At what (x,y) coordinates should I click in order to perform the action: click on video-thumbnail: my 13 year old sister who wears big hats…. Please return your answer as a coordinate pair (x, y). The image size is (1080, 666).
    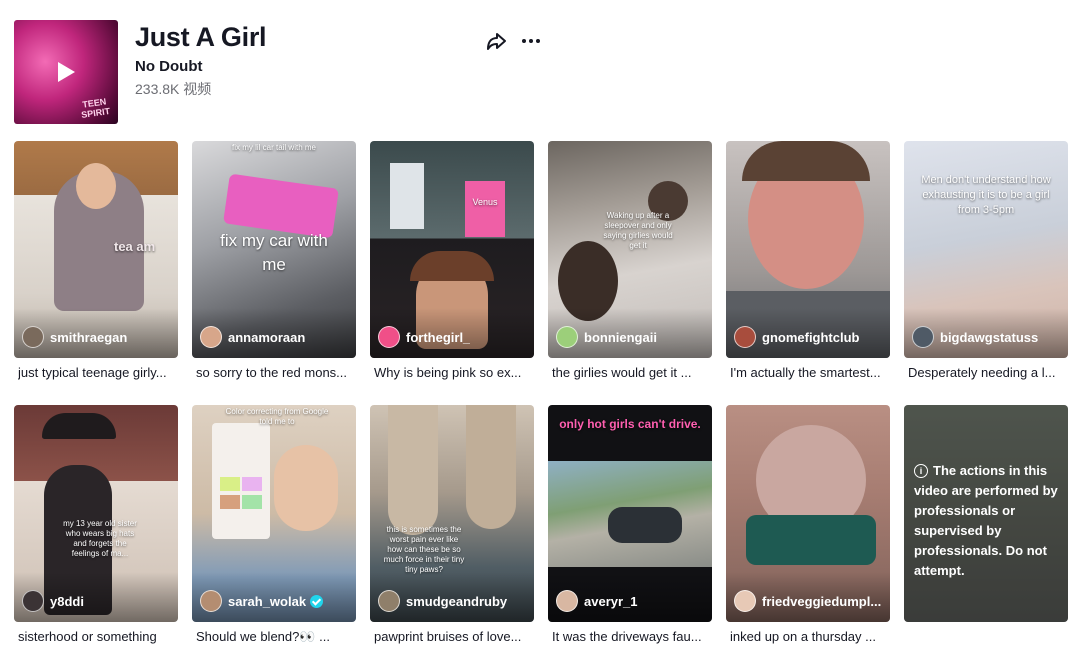
    Looking at the image, I should click on (96, 513).